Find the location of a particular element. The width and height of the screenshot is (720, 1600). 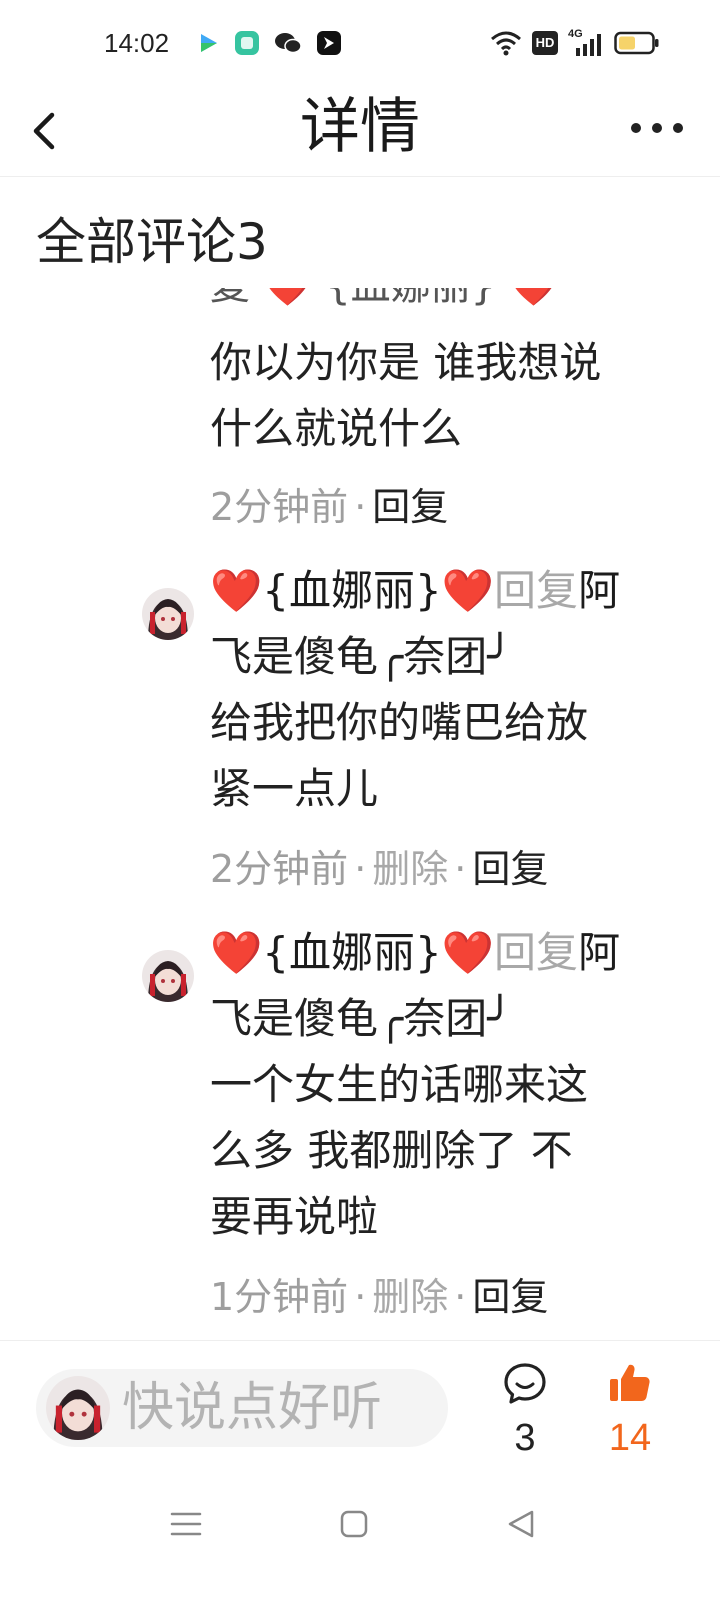

wifi-icon is located at coordinates (506, 43).